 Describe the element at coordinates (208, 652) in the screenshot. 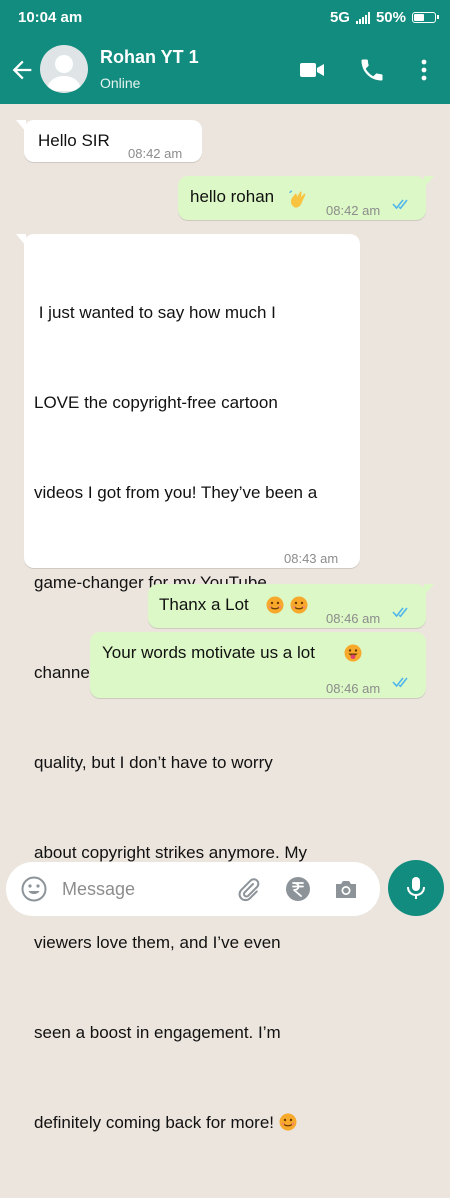

I see `message-text: Your words motivate us a lot` at that location.